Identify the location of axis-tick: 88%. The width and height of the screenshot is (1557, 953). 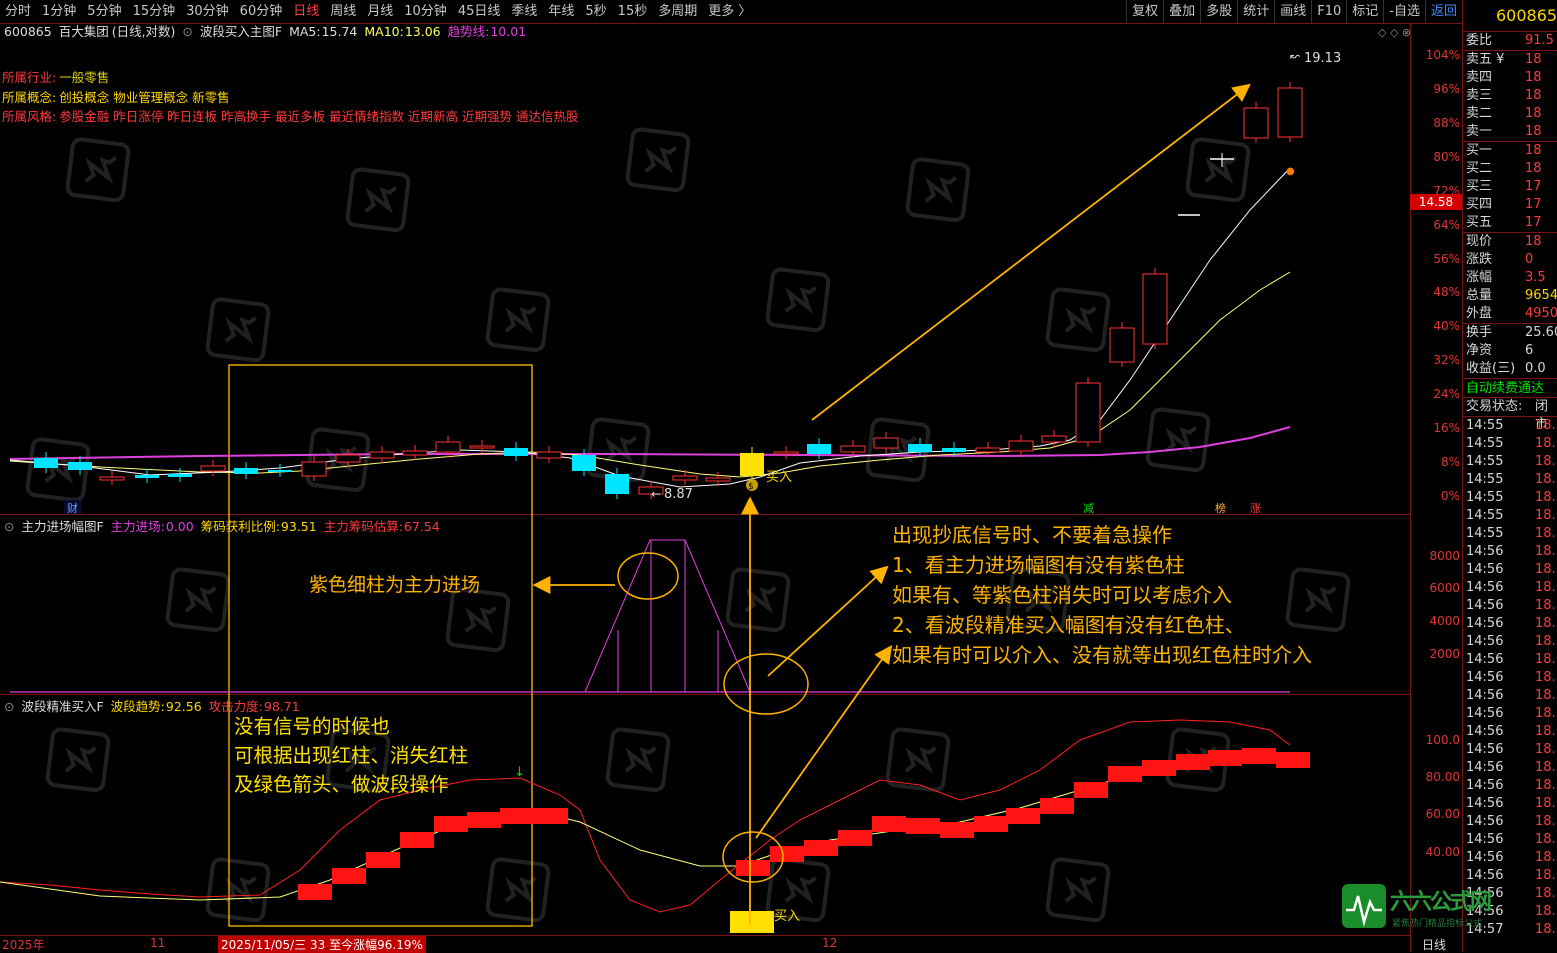
(1446, 122).